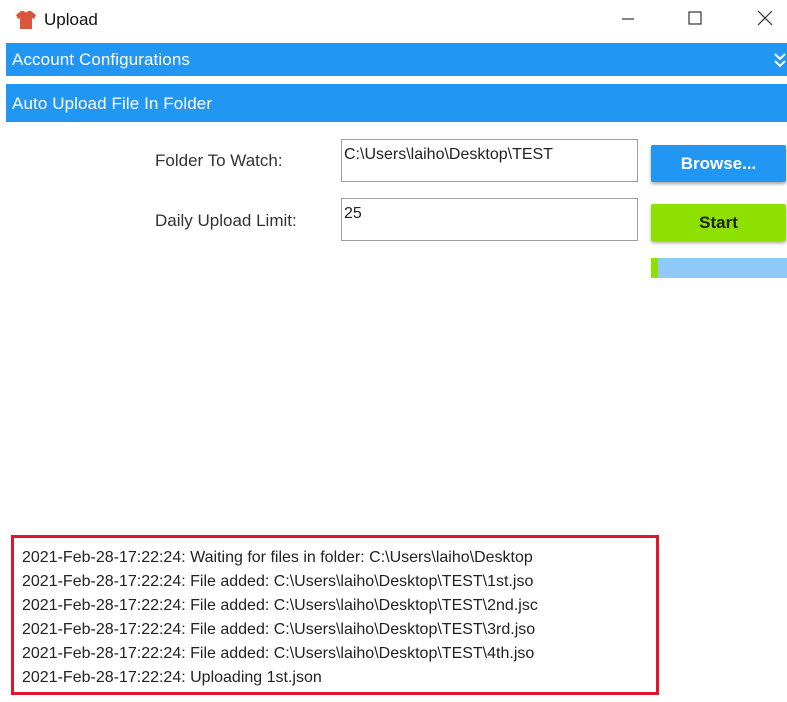 This screenshot has height=702, width=787. What do you see at coordinates (71, 19) in the screenshot?
I see `window-title: Upload` at bounding box center [71, 19].